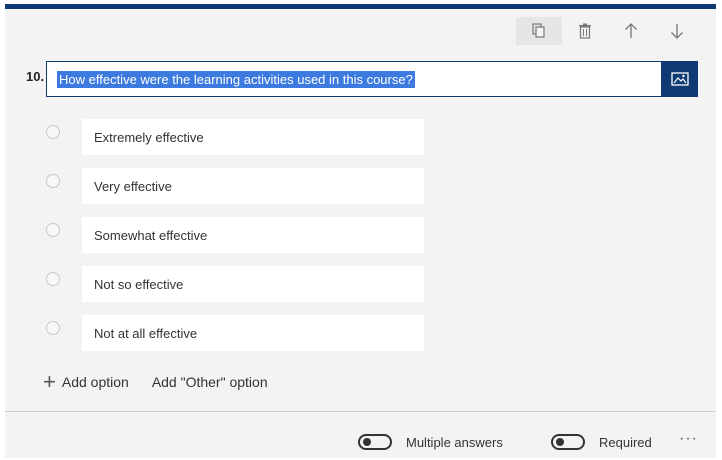 Image resolution: width=722 pixels, height=460 pixels. I want to click on copy-button, so click(539, 31).